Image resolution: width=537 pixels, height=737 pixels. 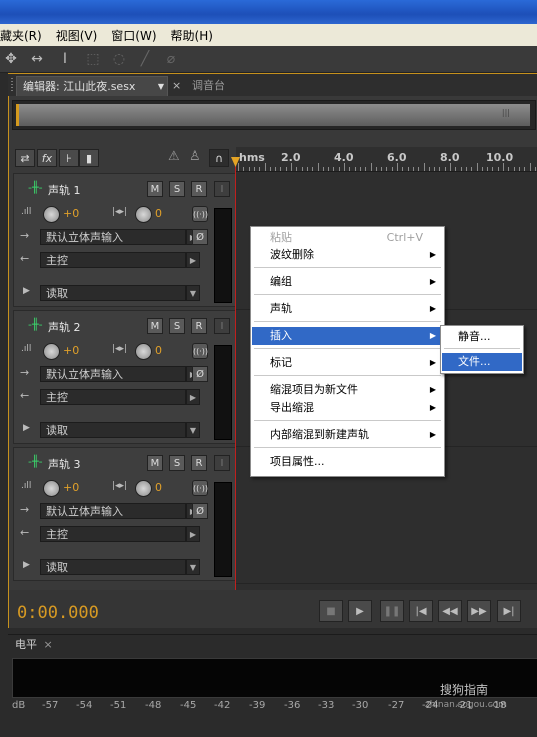 What do you see at coordinates (208, 86) in the screenshot?
I see `tab-mixer: 调音台` at bounding box center [208, 86].